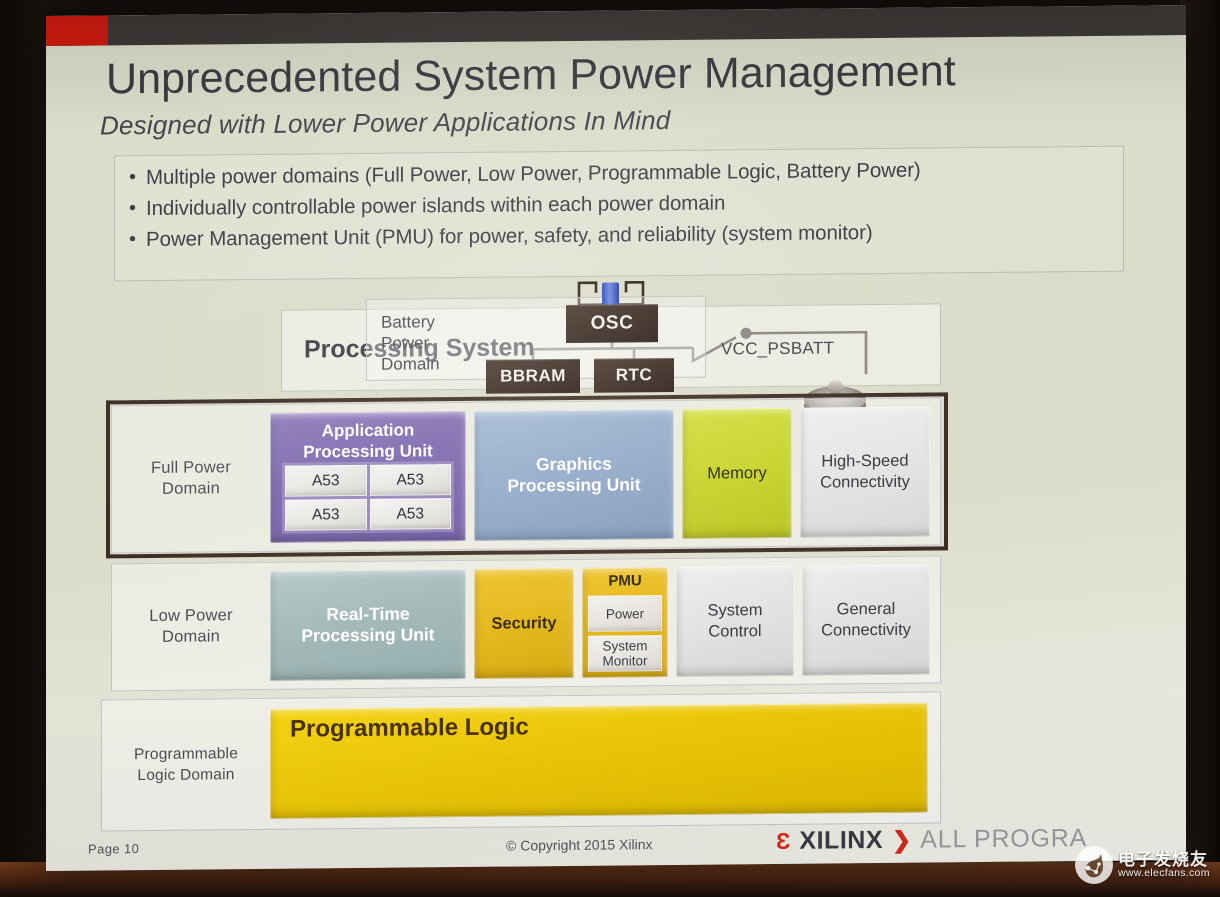 This screenshot has width=1220, height=897. Describe the element at coordinates (625, 581) in the screenshot. I see `pmu-label: PMU` at that location.